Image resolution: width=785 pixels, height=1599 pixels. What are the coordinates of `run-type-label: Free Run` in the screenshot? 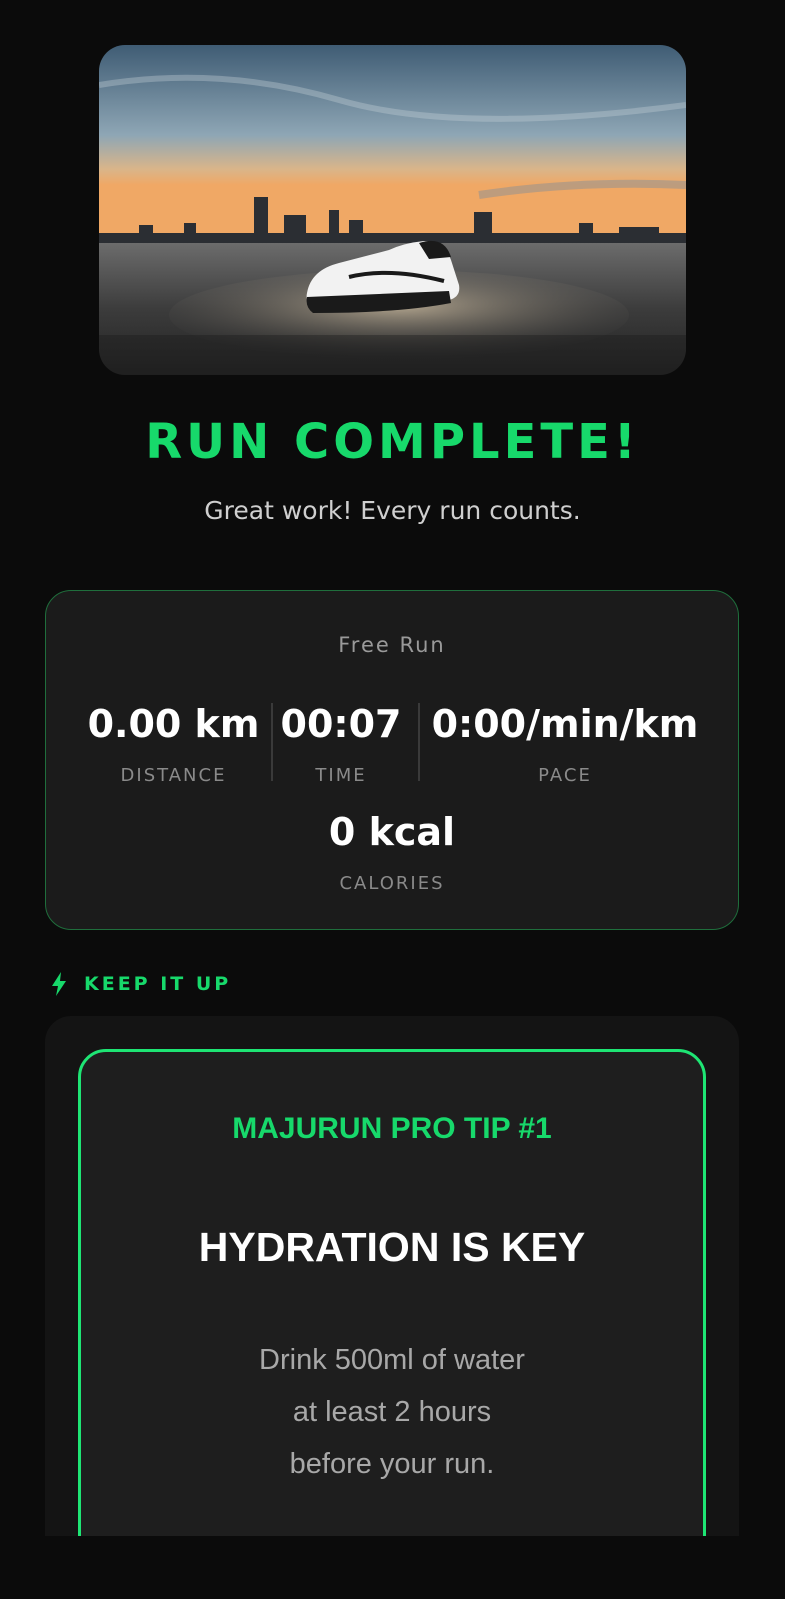 It's located at (392, 645).